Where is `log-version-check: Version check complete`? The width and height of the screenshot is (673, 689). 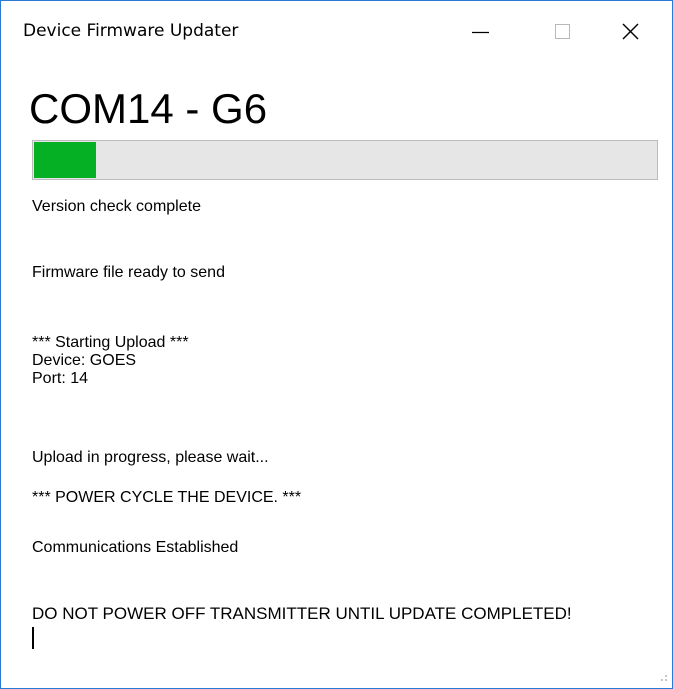
log-version-check: Version check complete is located at coordinates (116, 206).